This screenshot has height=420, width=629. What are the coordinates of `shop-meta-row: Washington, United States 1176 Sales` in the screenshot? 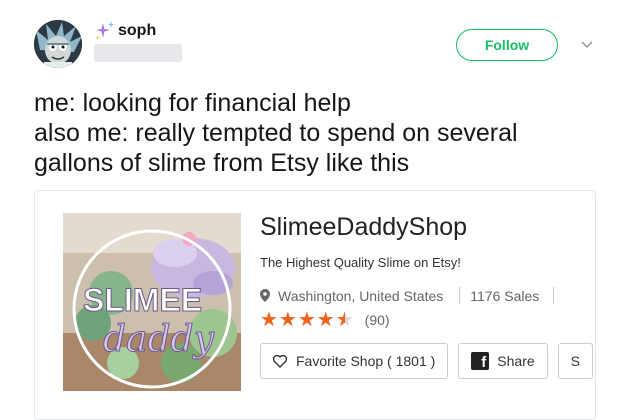 It's located at (407, 295).